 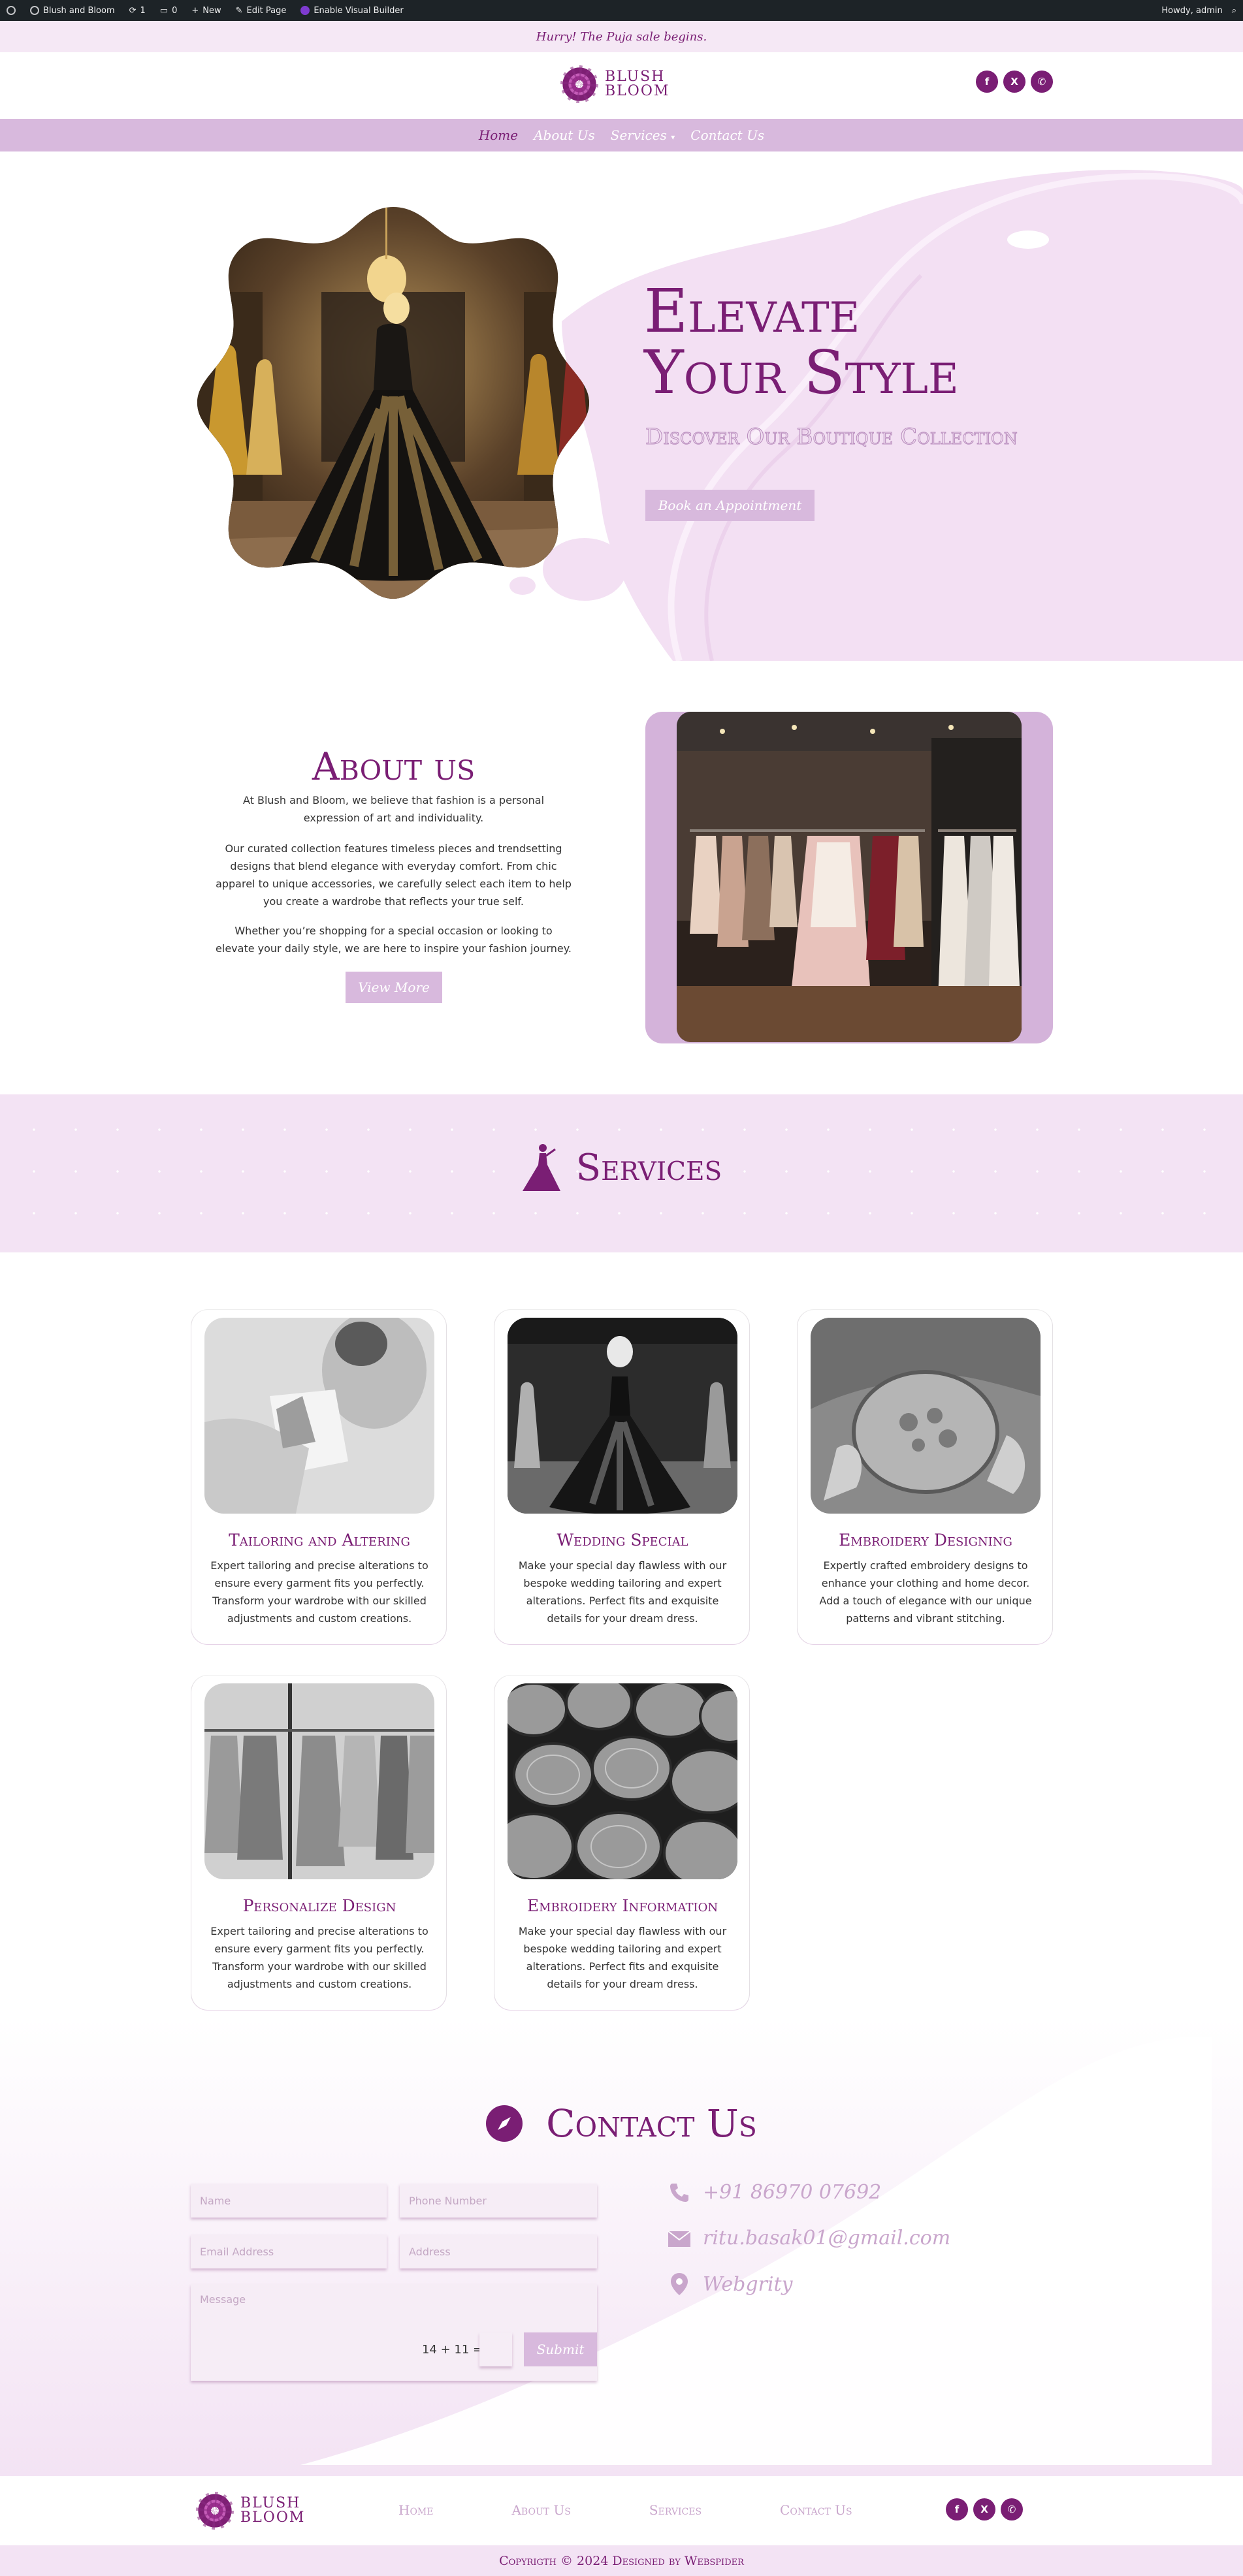 What do you see at coordinates (679, 2238) in the screenshot?
I see `envelope-icon` at bounding box center [679, 2238].